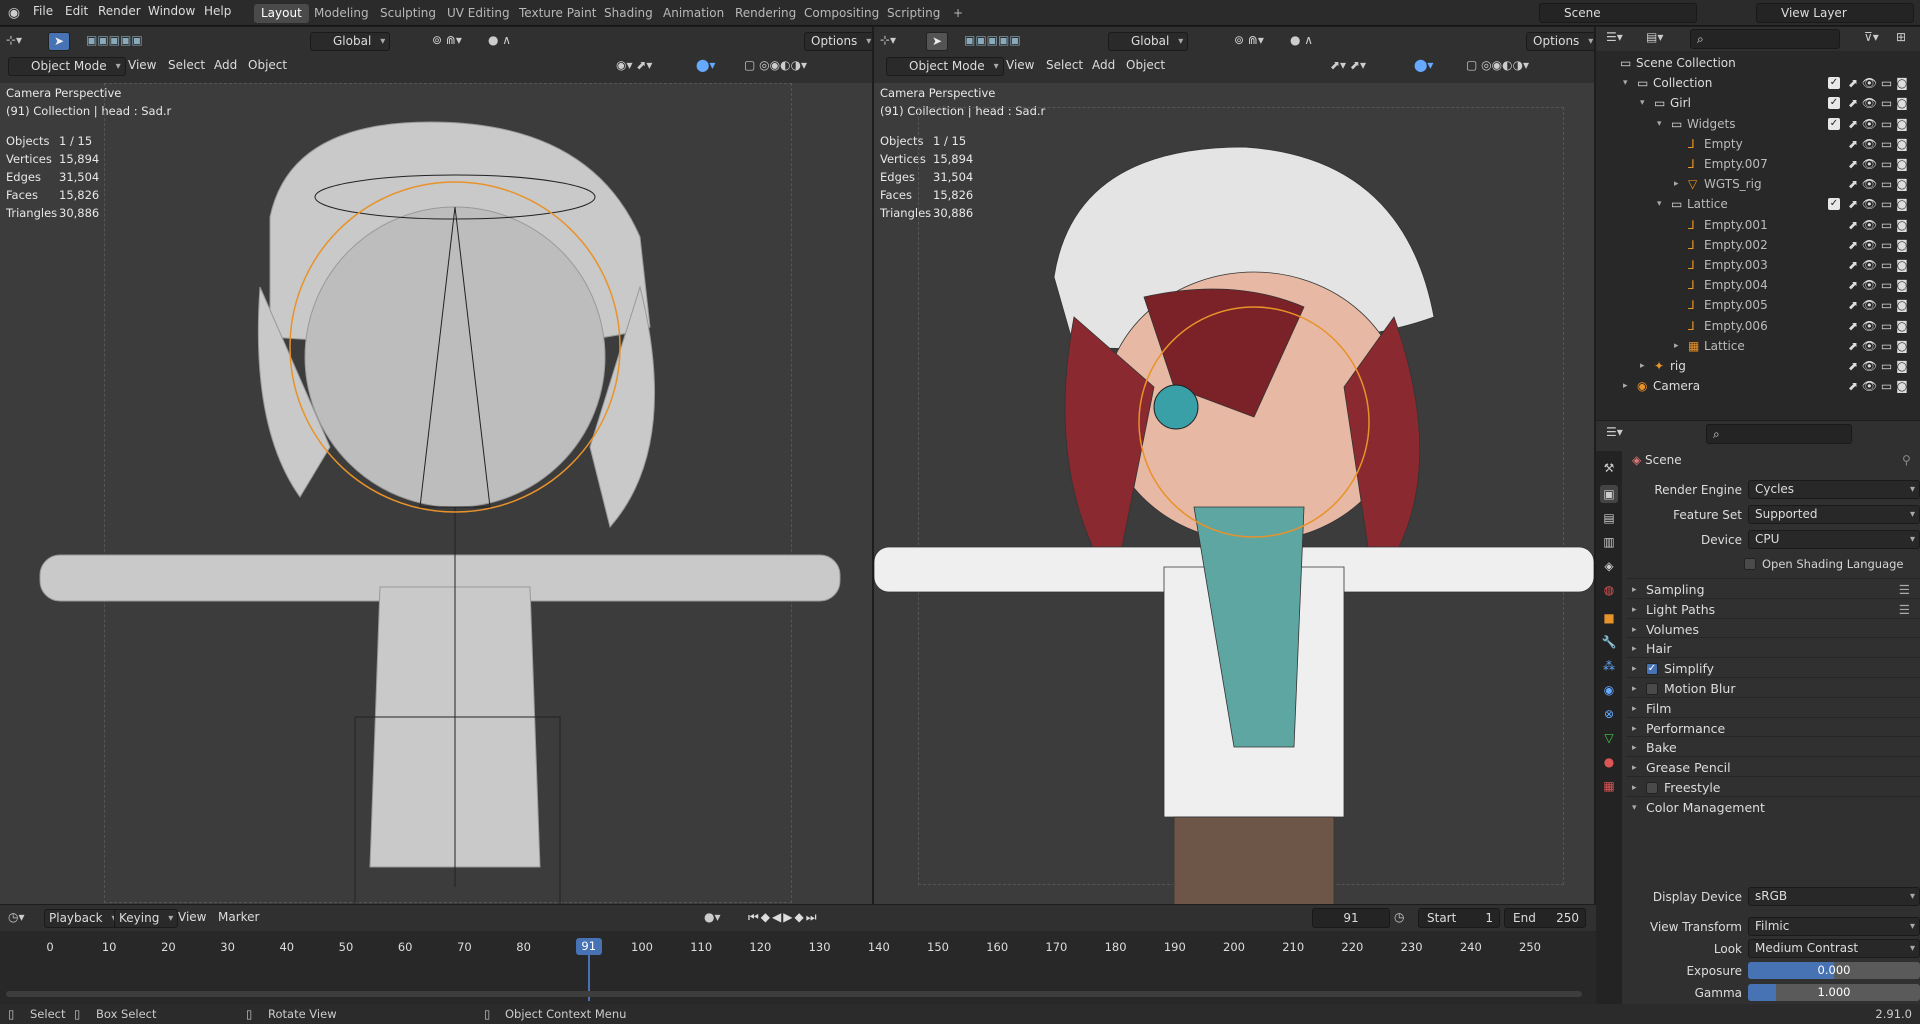 The height and width of the screenshot is (1024, 1920). I want to click on outliner-row: ▸ ✦ rig ⬈ 👁 ▭ ◙, so click(1758, 366).